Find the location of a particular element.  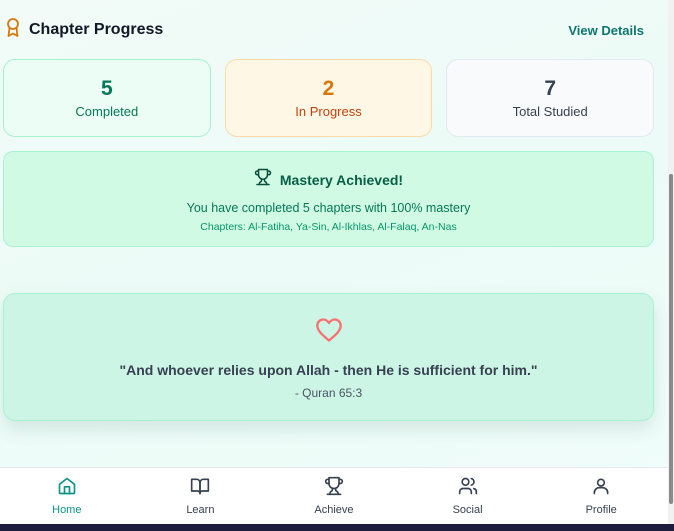

vertical-scrollbar is located at coordinates (671, 262).